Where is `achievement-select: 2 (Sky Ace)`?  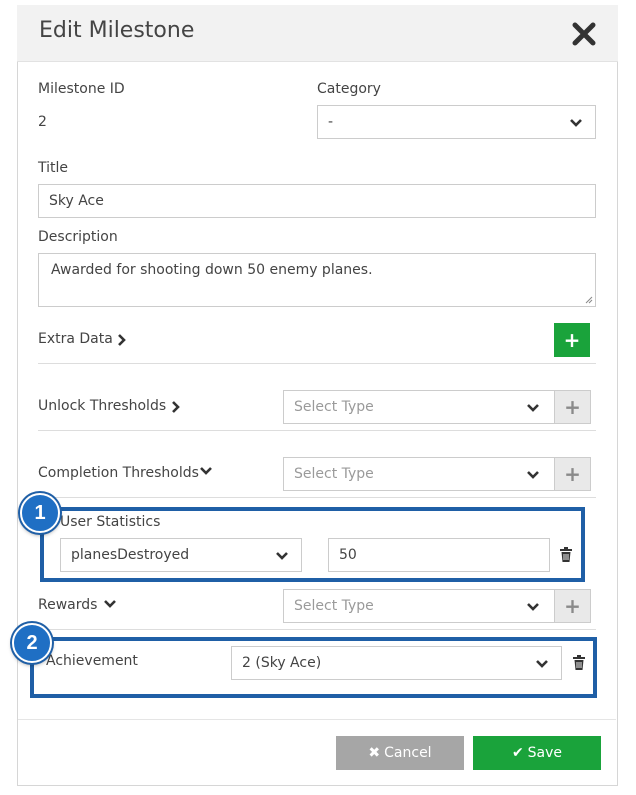
achievement-select: 2 (Sky Ace) is located at coordinates (396, 663).